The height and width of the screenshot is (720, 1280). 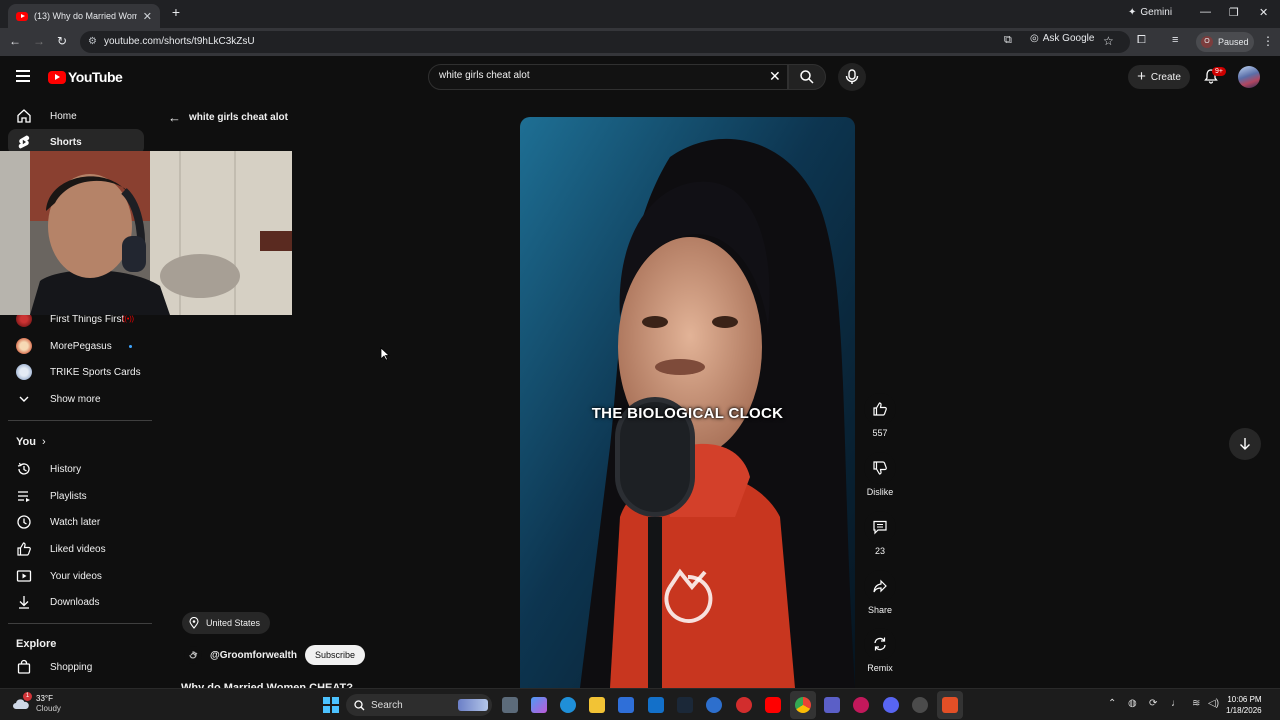 What do you see at coordinates (685, 705) in the screenshot?
I see `steam-icon` at bounding box center [685, 705].